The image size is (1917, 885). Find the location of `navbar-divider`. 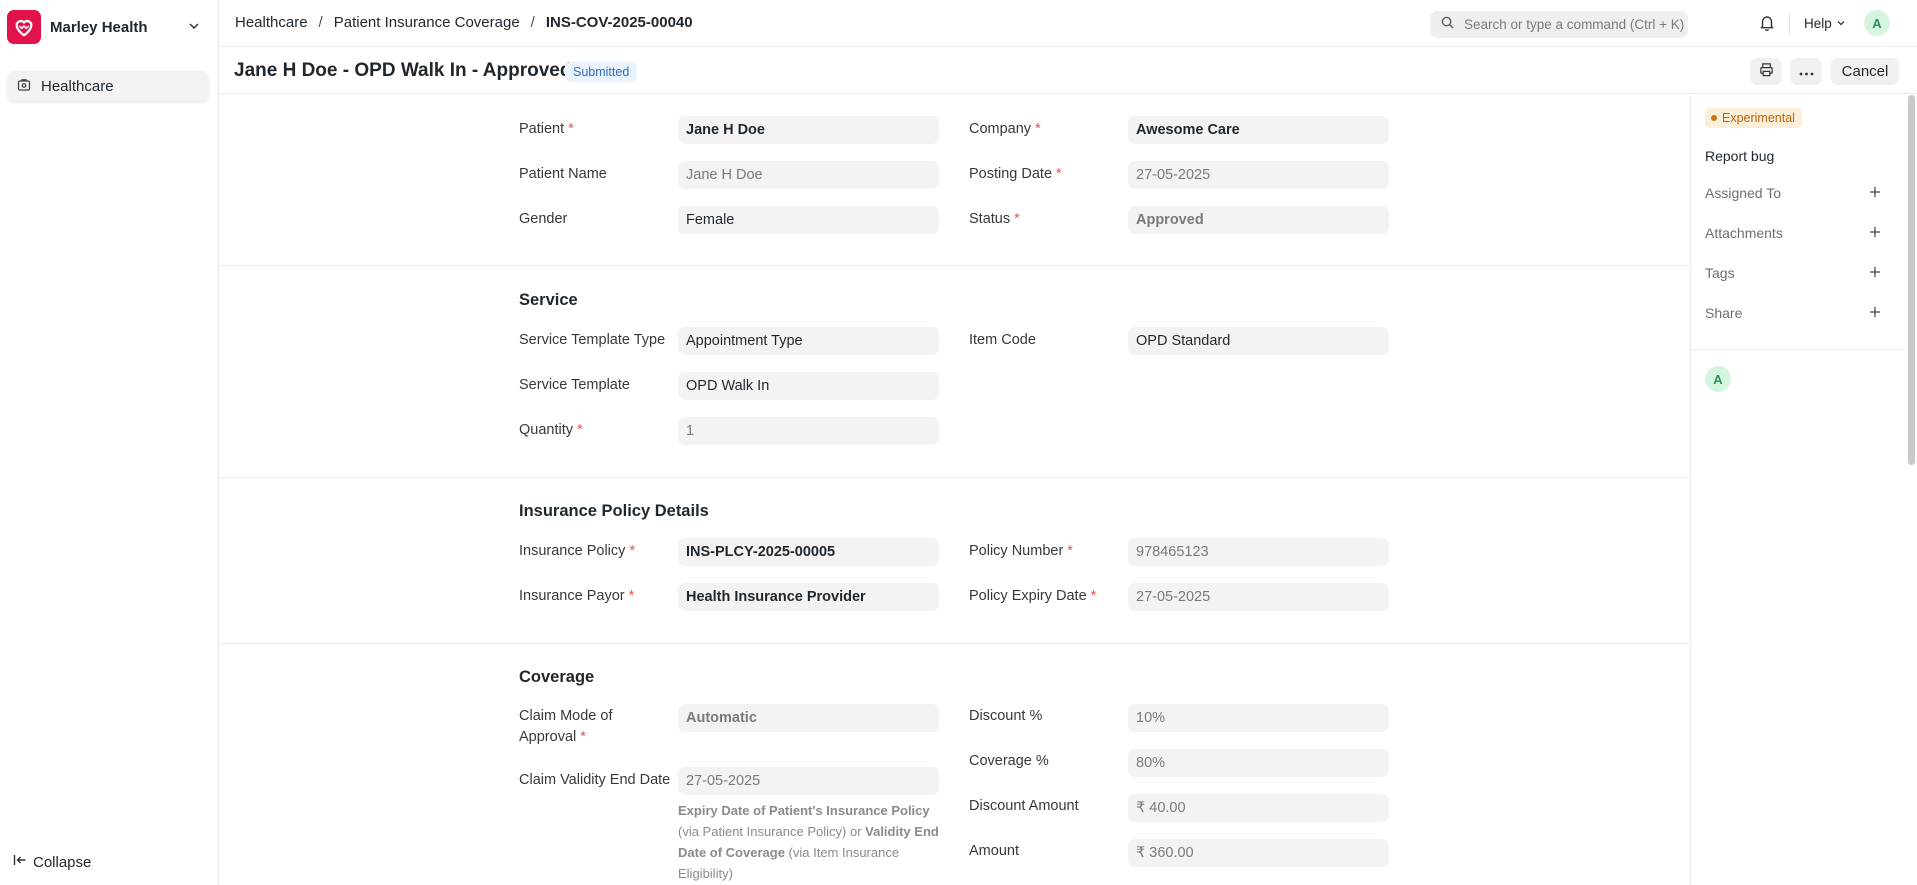

navbar-divider is located at coordinates (1789, 24).